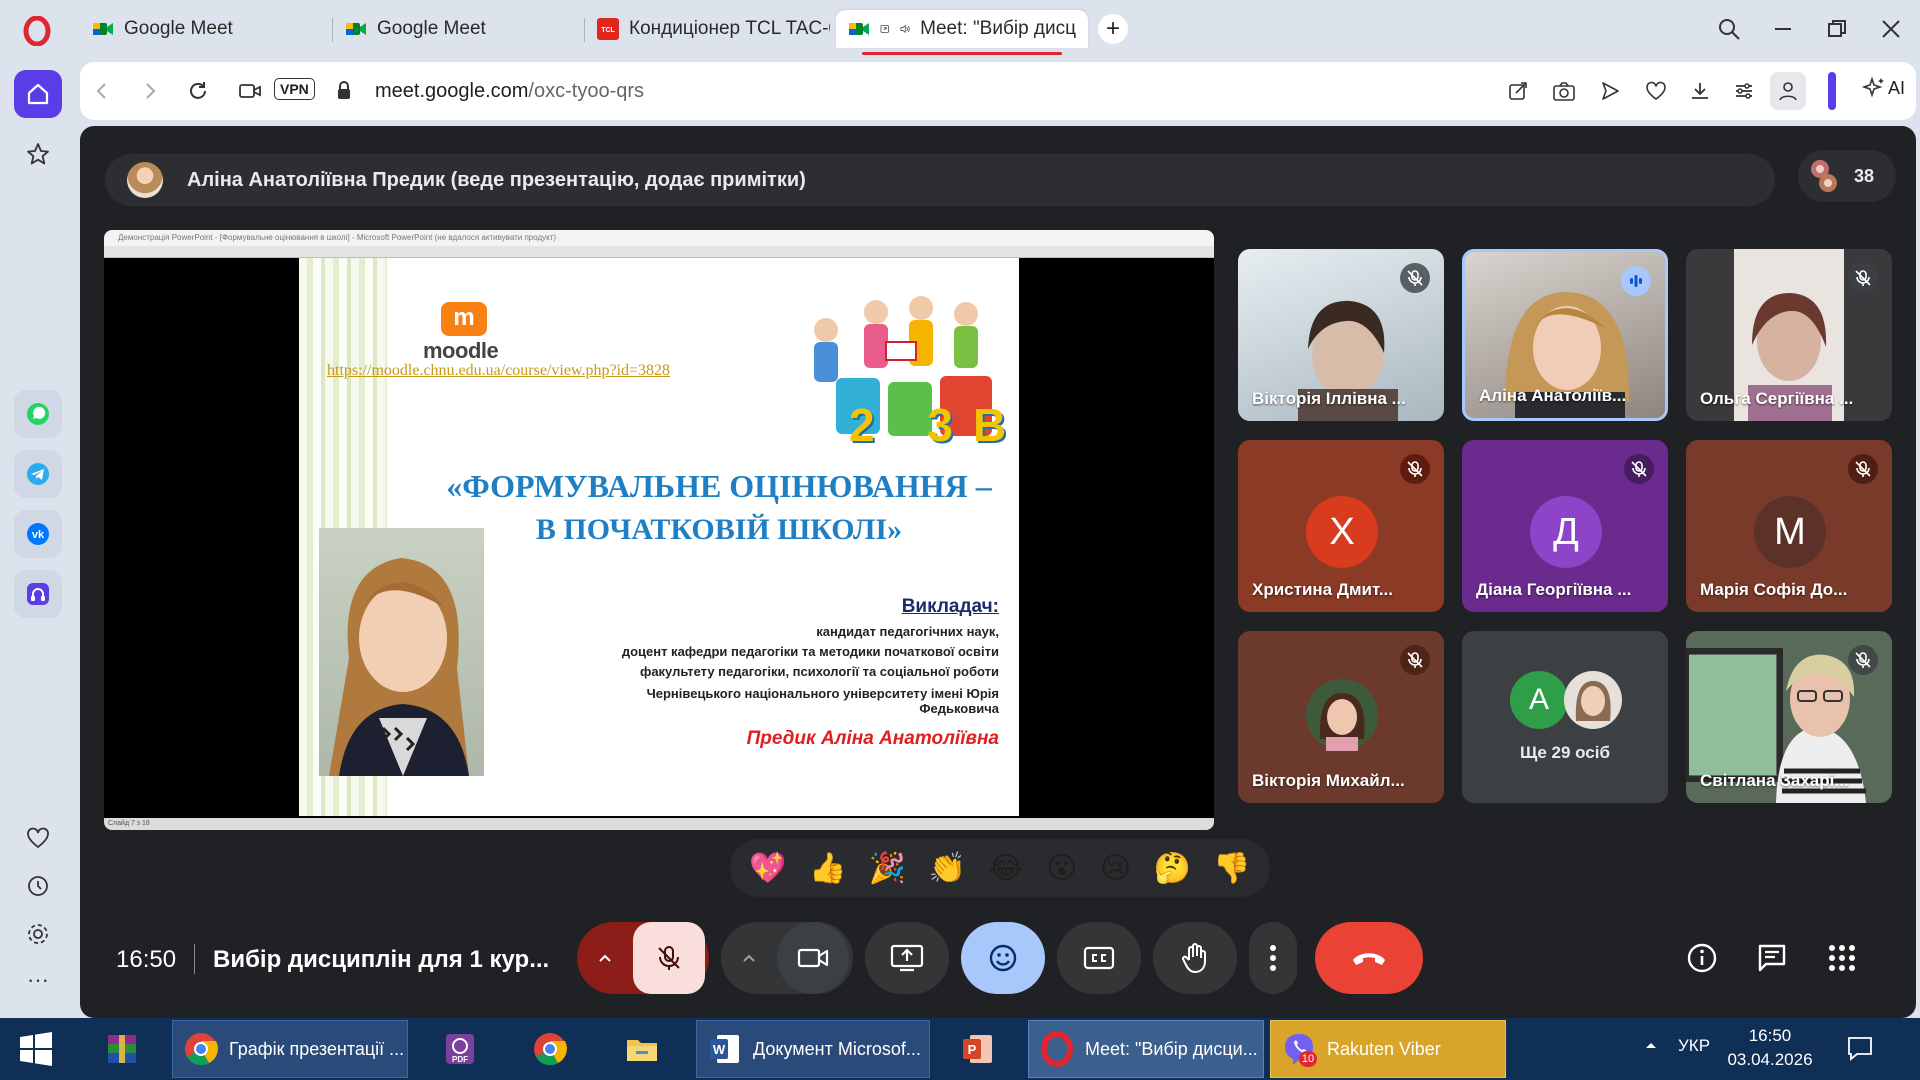 The image size is (1920, 1080). Describe the element at coordinates (38, 980) in the screenshot. I see `more-dots-icon: ···` at that location.